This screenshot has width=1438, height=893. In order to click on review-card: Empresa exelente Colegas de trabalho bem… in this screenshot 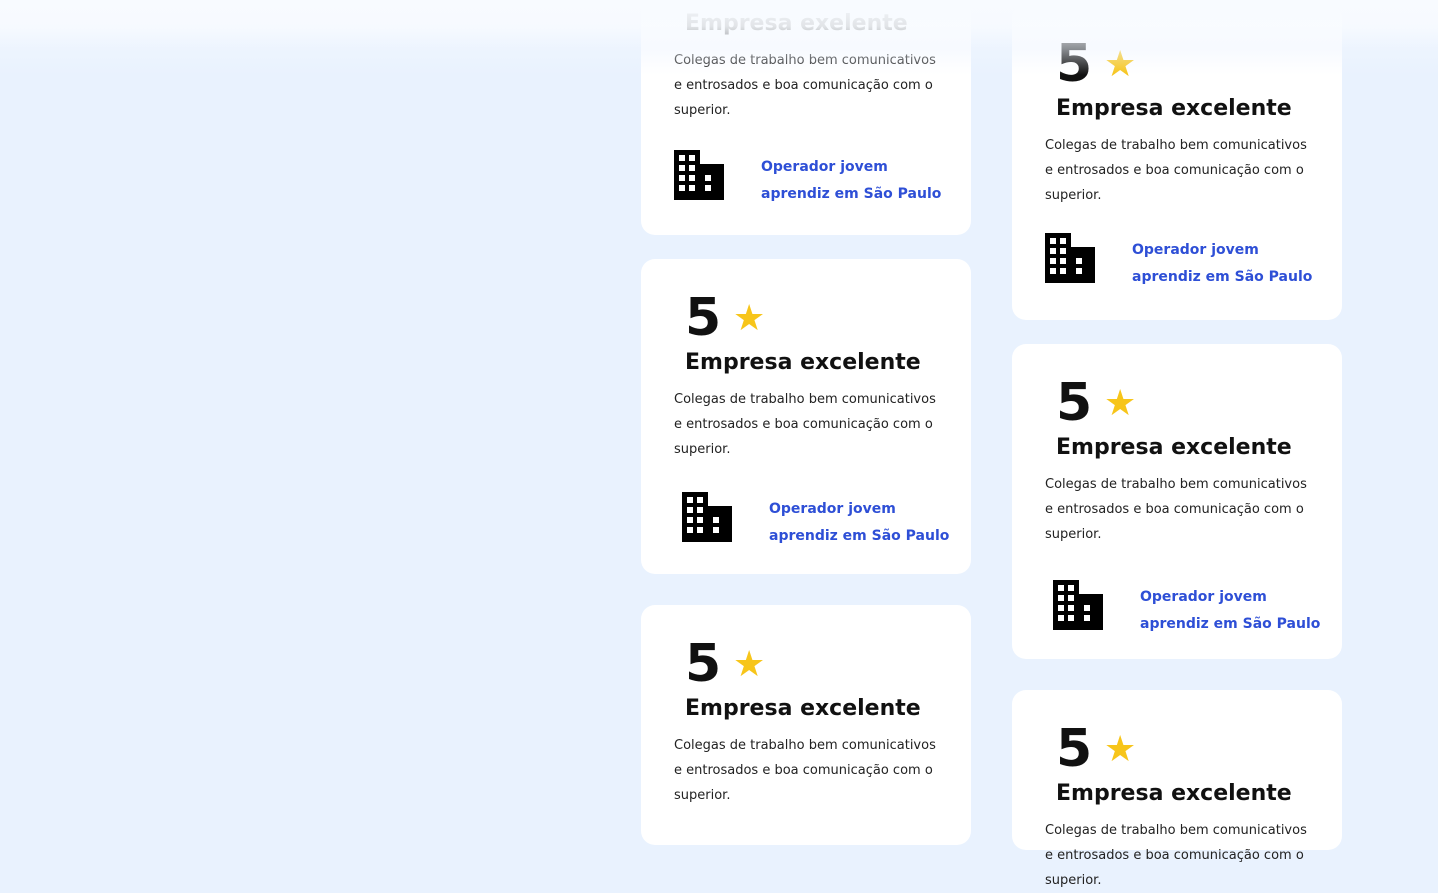, I will do `click(806, 117)`.